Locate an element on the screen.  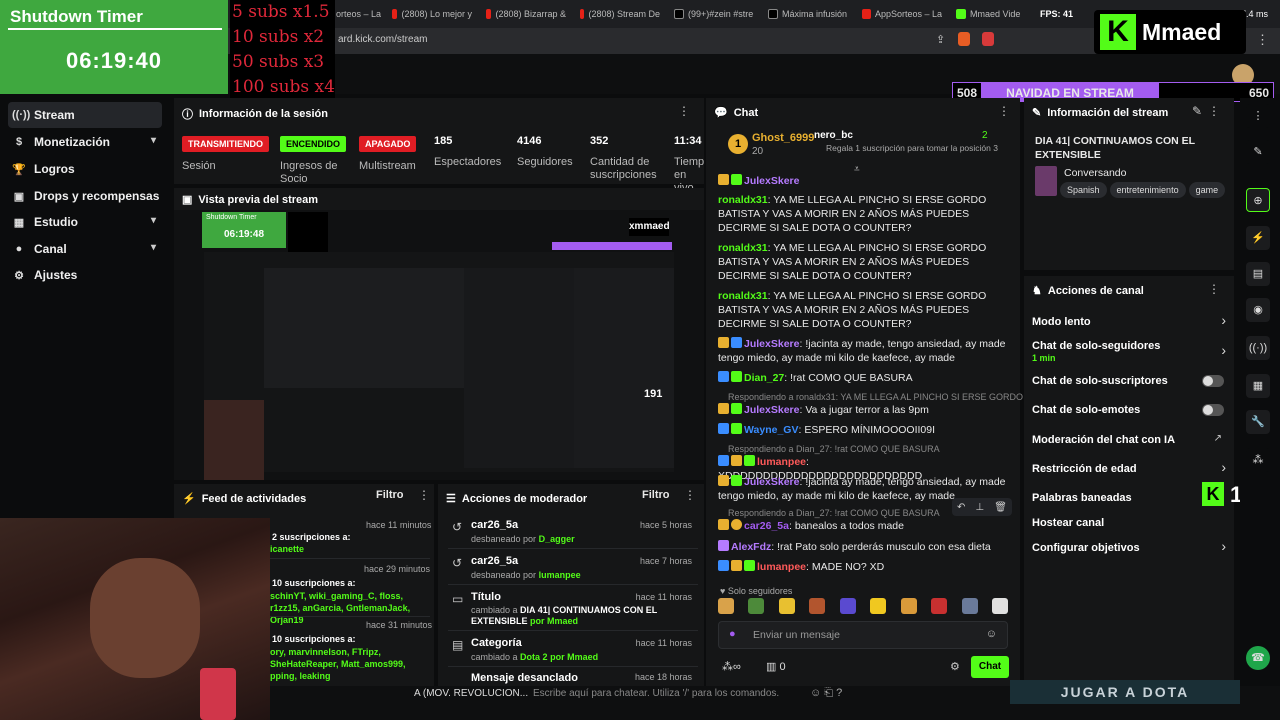
stream-title: DIA 41| CONTINUAMOS CON EL EXTENSIBLE is located at coordinates (1115, 148).